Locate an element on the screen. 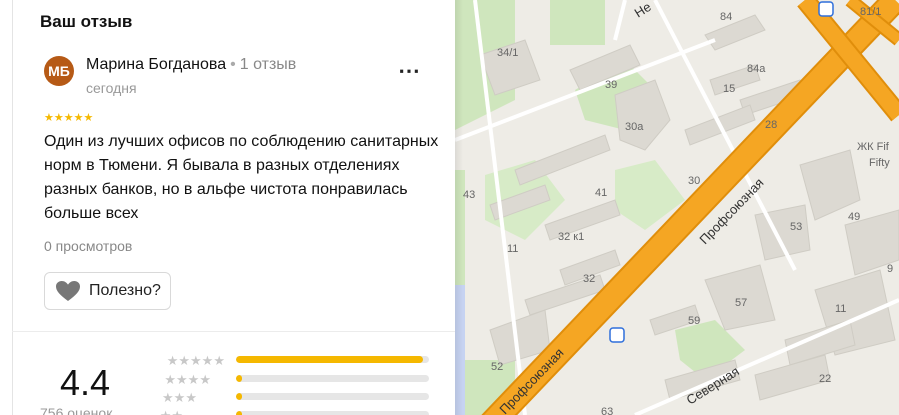  overall-rating: 4.4 is located at coordinates (85, 382).